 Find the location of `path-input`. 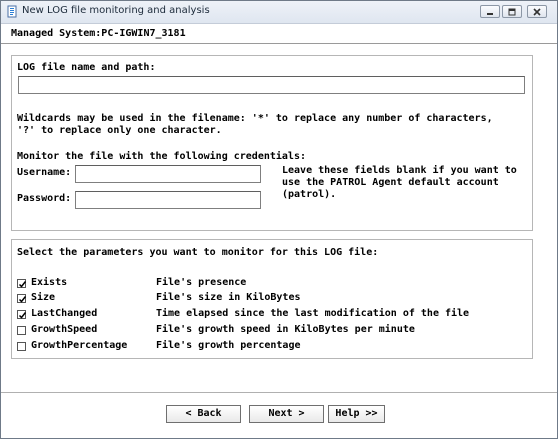

path-input is located at coordinates (271, 85).